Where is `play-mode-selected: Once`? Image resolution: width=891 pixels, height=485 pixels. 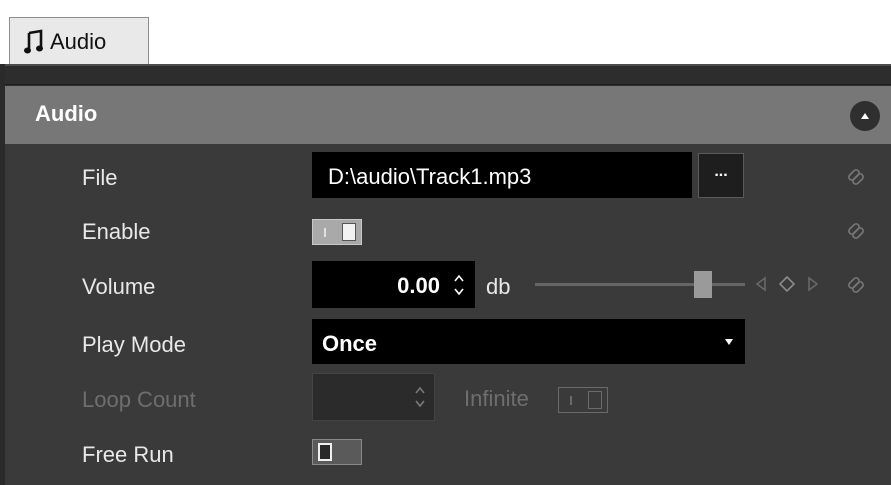 play-mode-selected: Once is located at coordinates (350, 343).